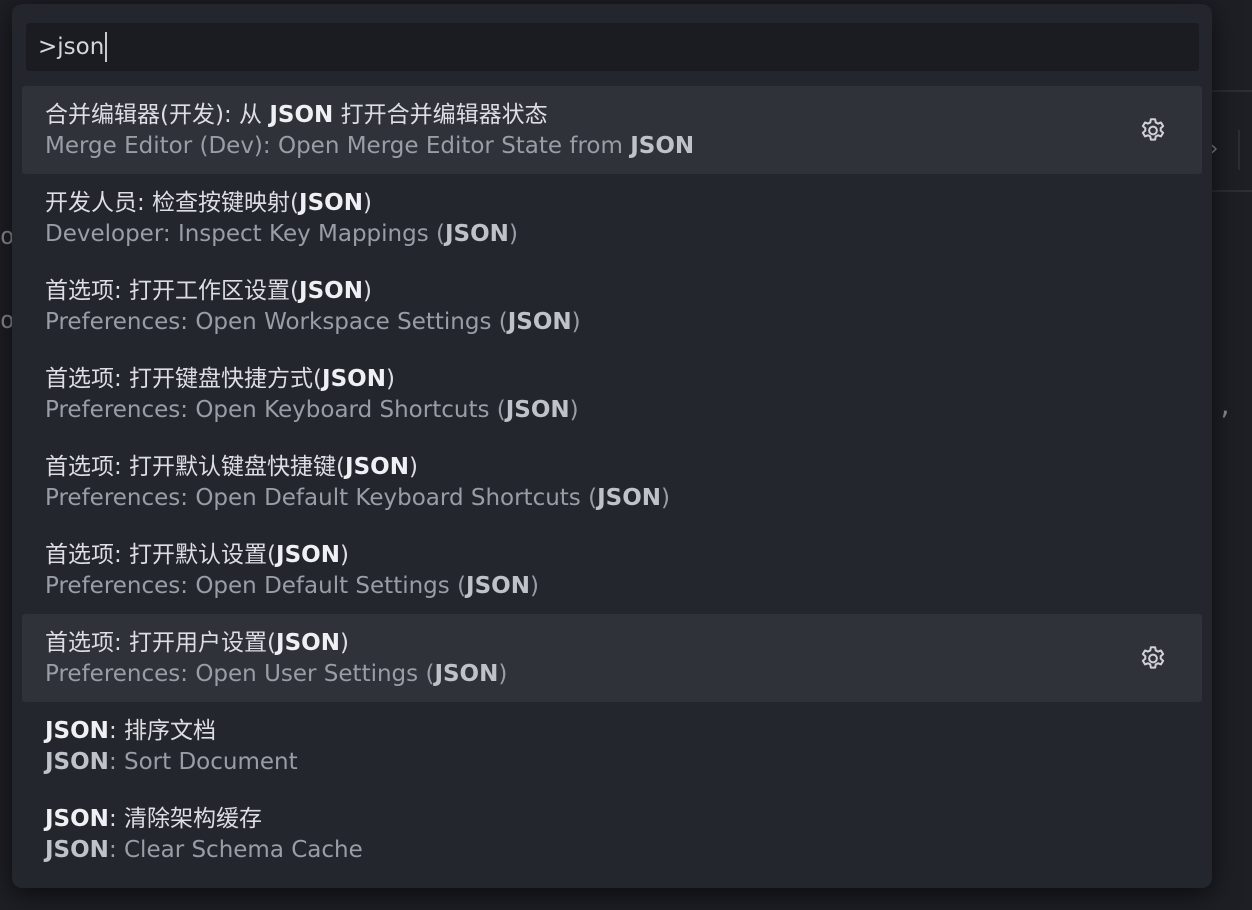 This screenshot has width=1252, height=910. I want to click on command-subtitle: JSON: Sort Document, so click(171, 762).